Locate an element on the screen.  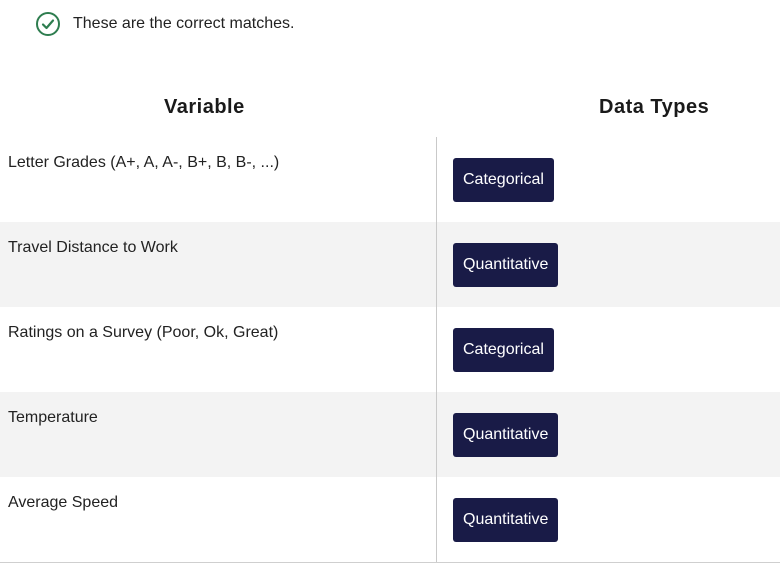
feedback-message: These are the correct matches. is located at coordinates (184, 23).